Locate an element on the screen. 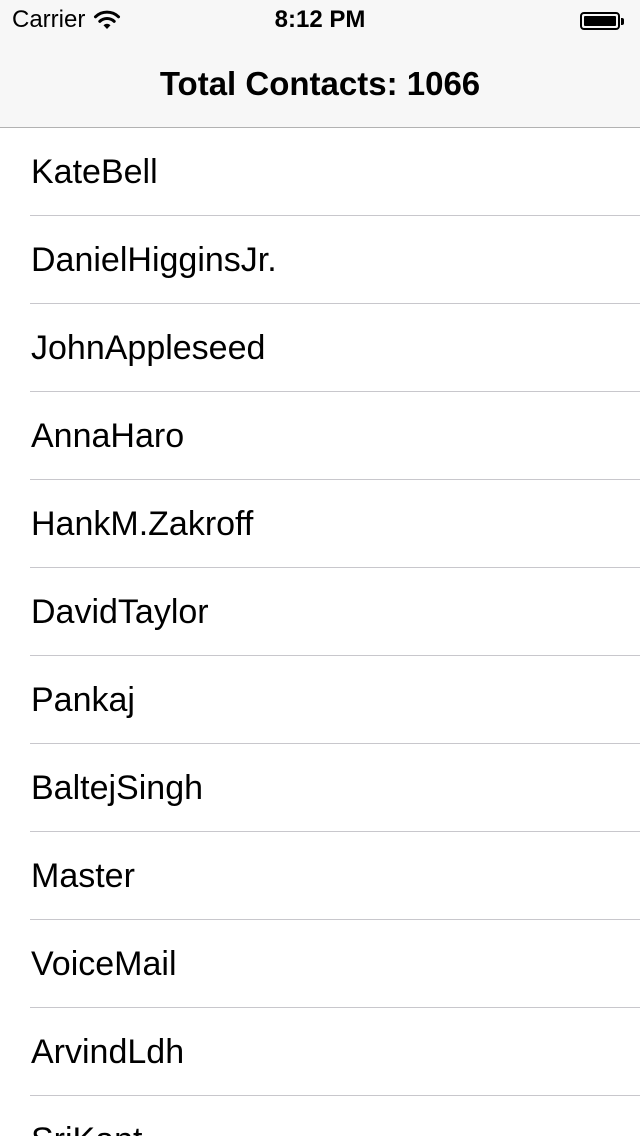  battery-icon is located at coordinates (604, 21).